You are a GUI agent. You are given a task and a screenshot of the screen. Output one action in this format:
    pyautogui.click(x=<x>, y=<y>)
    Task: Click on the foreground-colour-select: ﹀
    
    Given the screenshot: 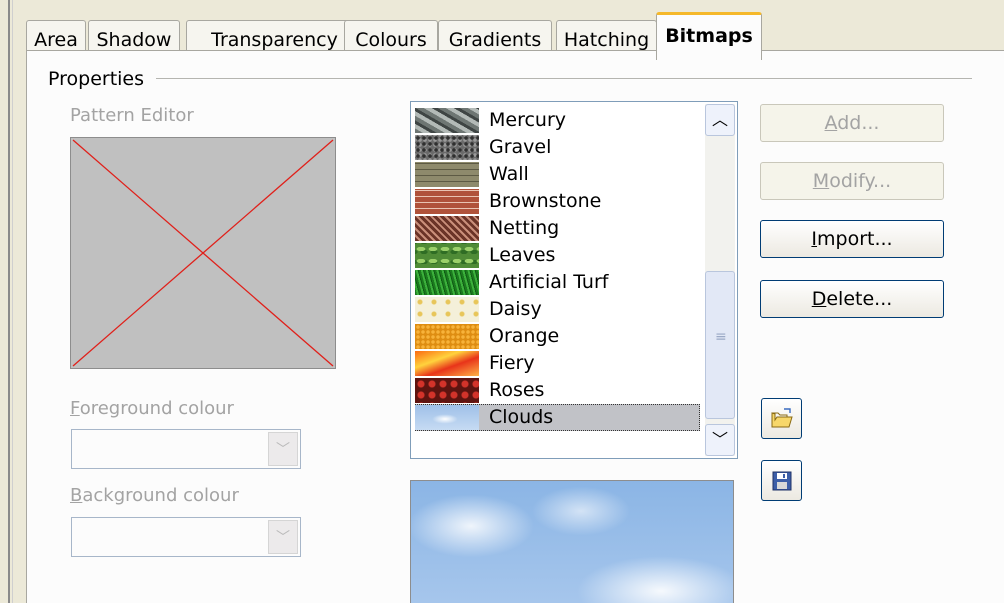 What is the action you would take?
    pyautogui.click(x=186, y=449)
    